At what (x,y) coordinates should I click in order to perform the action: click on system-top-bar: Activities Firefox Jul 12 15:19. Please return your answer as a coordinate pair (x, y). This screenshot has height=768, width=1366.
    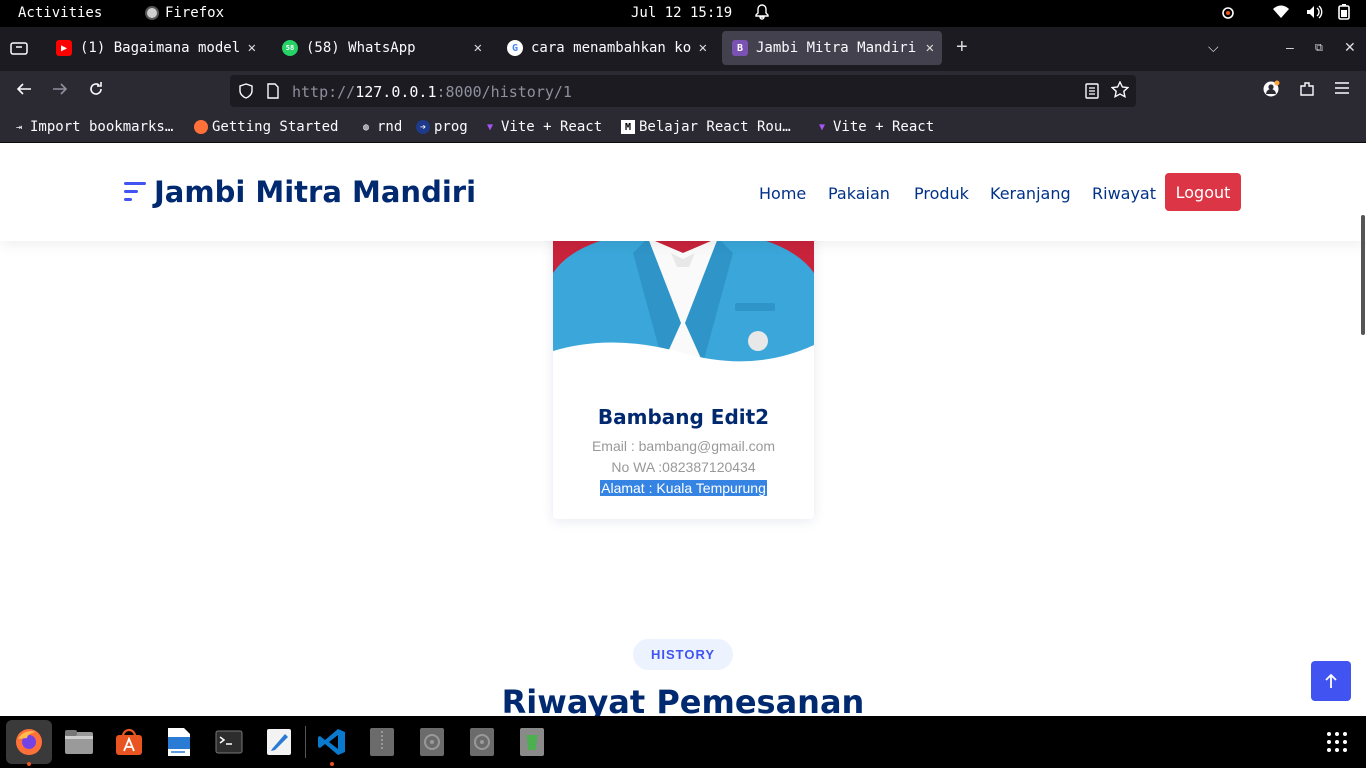
    Looking at the image, I should click on (683, 13).